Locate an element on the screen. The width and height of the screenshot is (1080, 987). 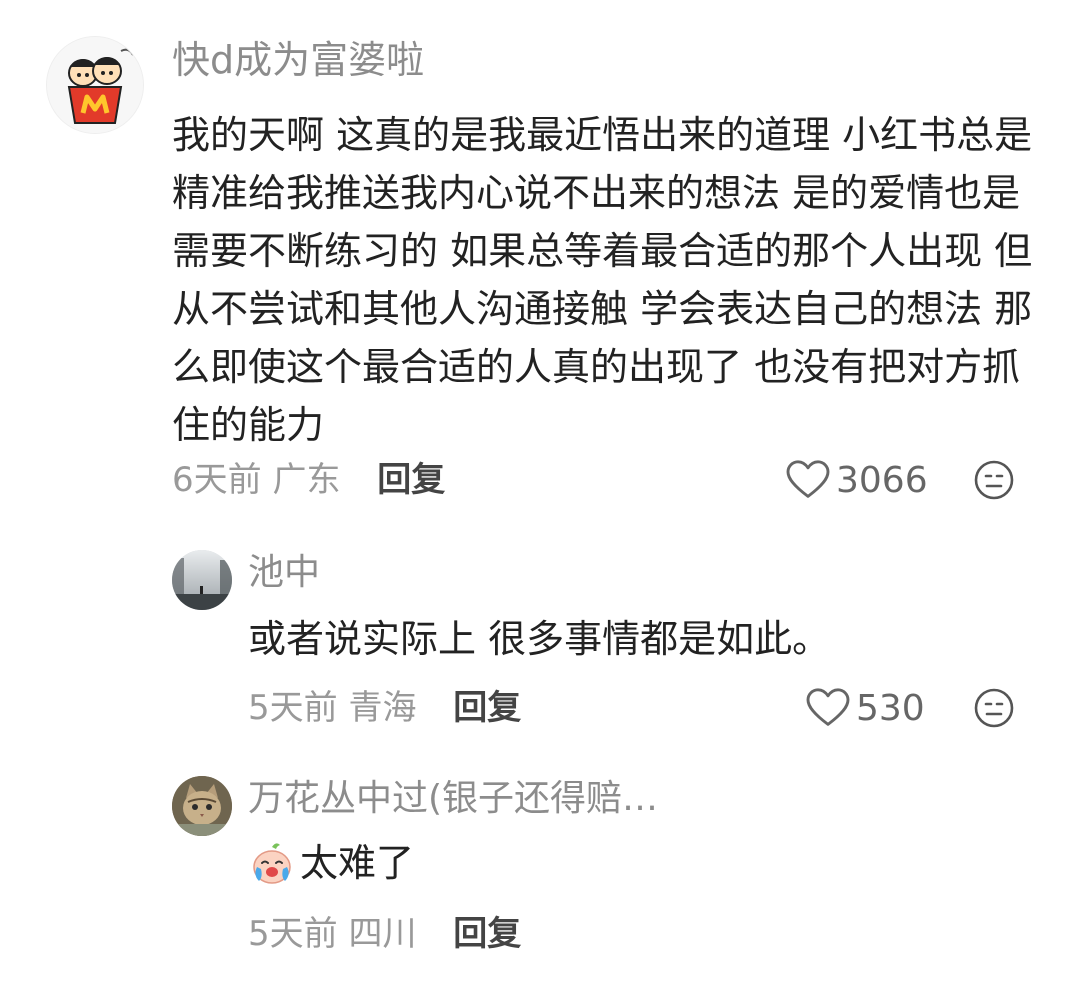
comment-time: 6天前 is located at coordinates (217, 480).